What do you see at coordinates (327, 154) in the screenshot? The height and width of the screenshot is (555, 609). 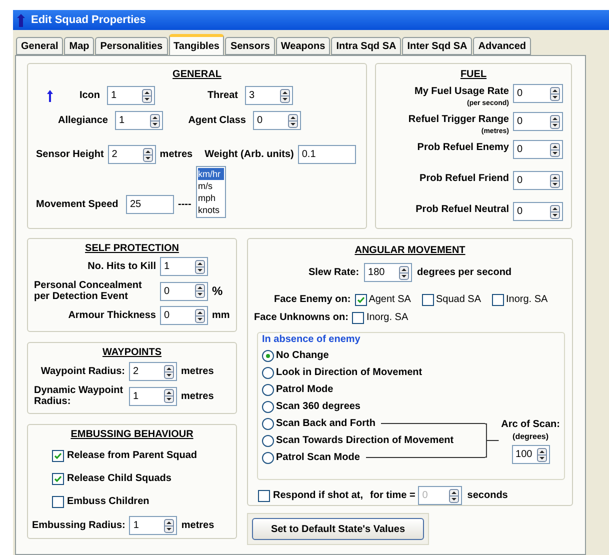 I see `text-field: 0.1` at bounding box center [327, 154].